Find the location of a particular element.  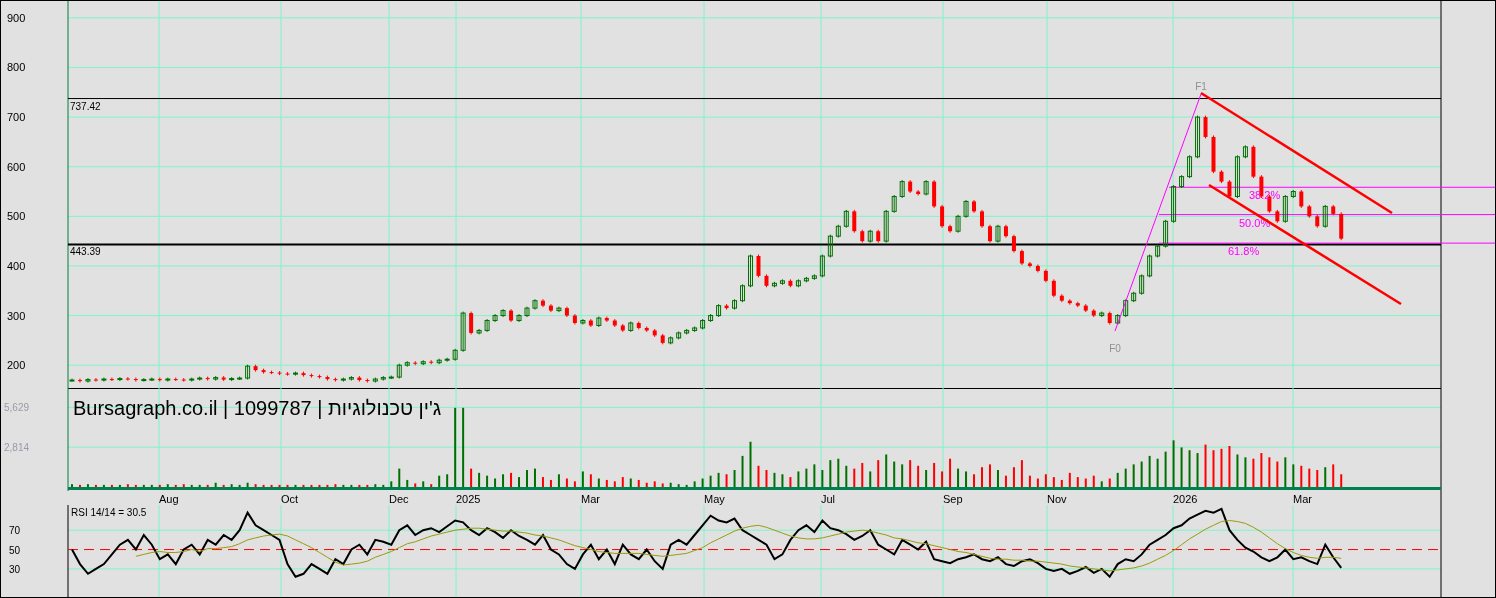

fib-label: 61.8% is located at coordinates (1244, 251).